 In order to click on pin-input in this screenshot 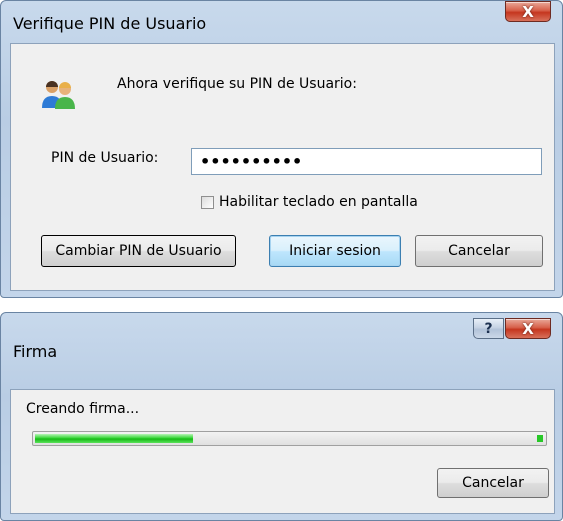, I will do `click(366, 161)`.